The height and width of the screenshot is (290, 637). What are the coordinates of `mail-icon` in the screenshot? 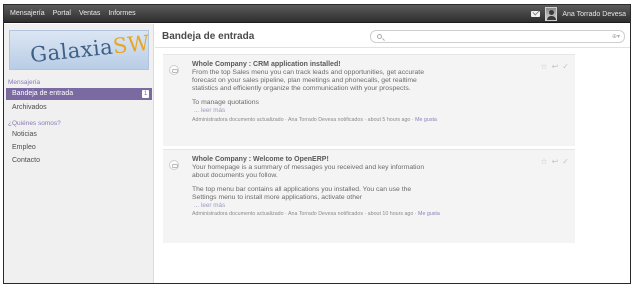 It's located at (536, 14).